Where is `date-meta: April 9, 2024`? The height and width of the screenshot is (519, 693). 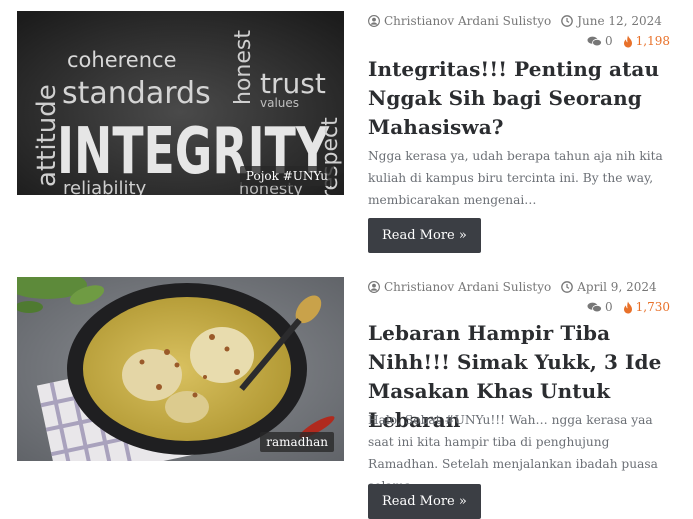
date-meta: April 9, 2024 is located at coordinates (609, 287).